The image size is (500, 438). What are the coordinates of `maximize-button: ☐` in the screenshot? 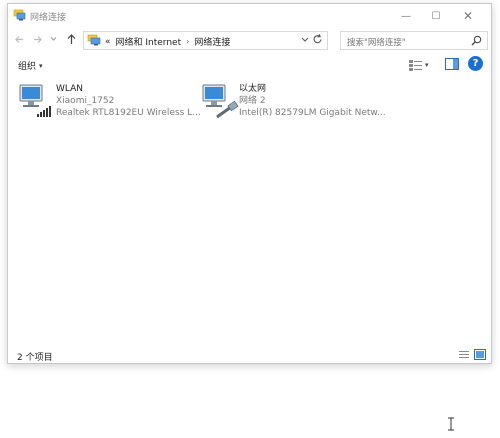 It's located at (436, 16).